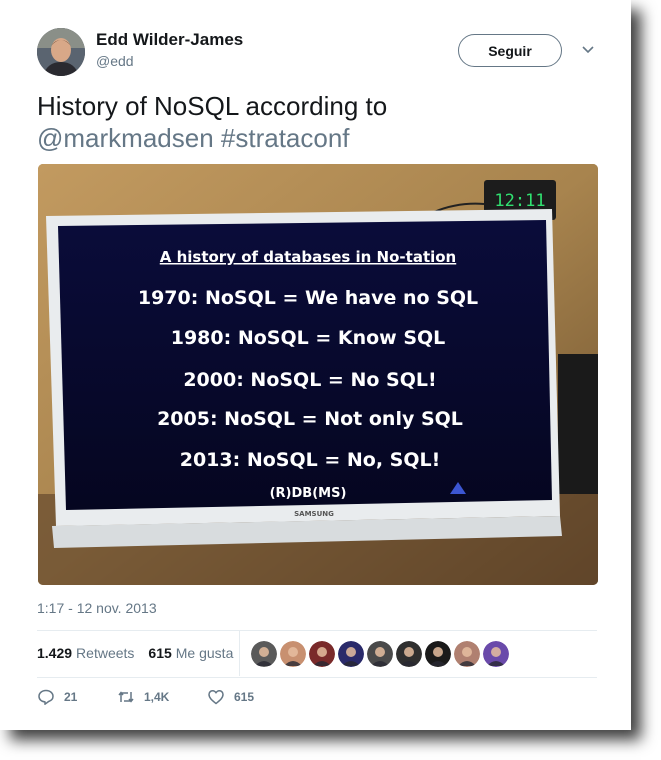  I want to click on engagement-stats: 1.429 Retweets 615 Me gusta, so click(135, 653).